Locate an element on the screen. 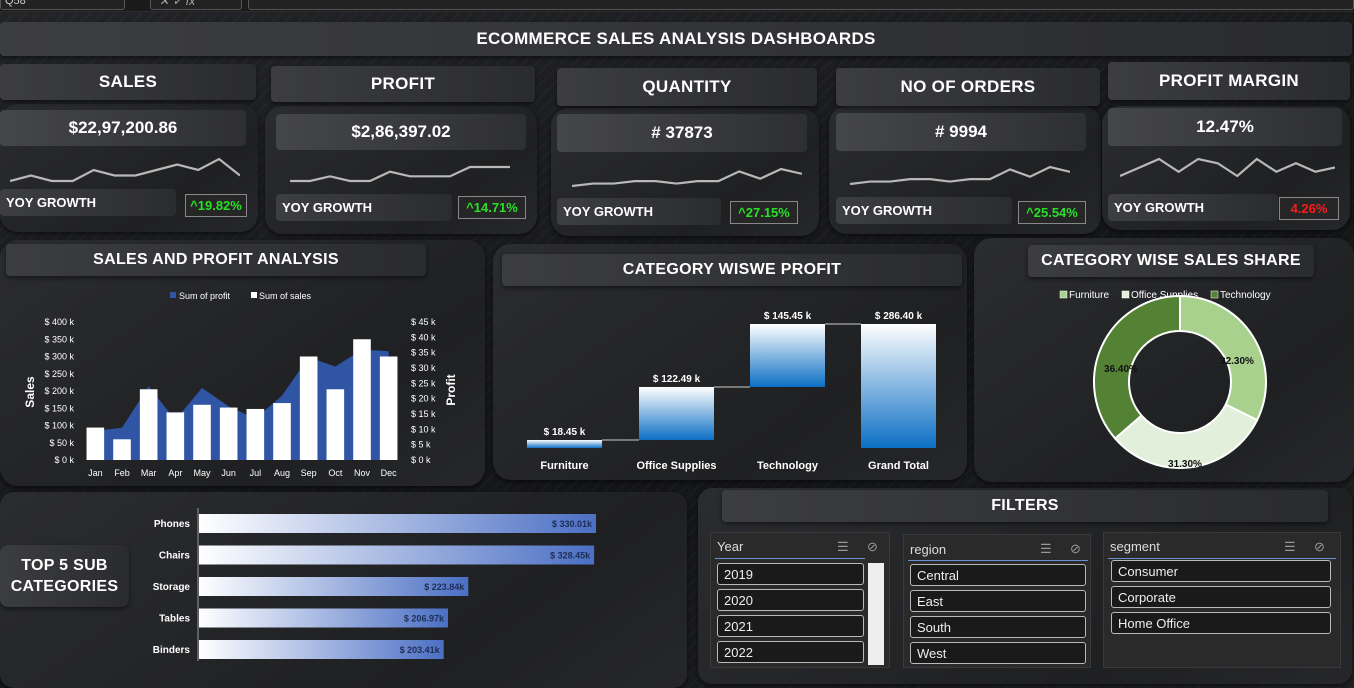 The width and height of the screenshot is (1354, 688). excel-formula-bar-area: Q58 ✕ ✓ fx is located at coordinates (677, 6).